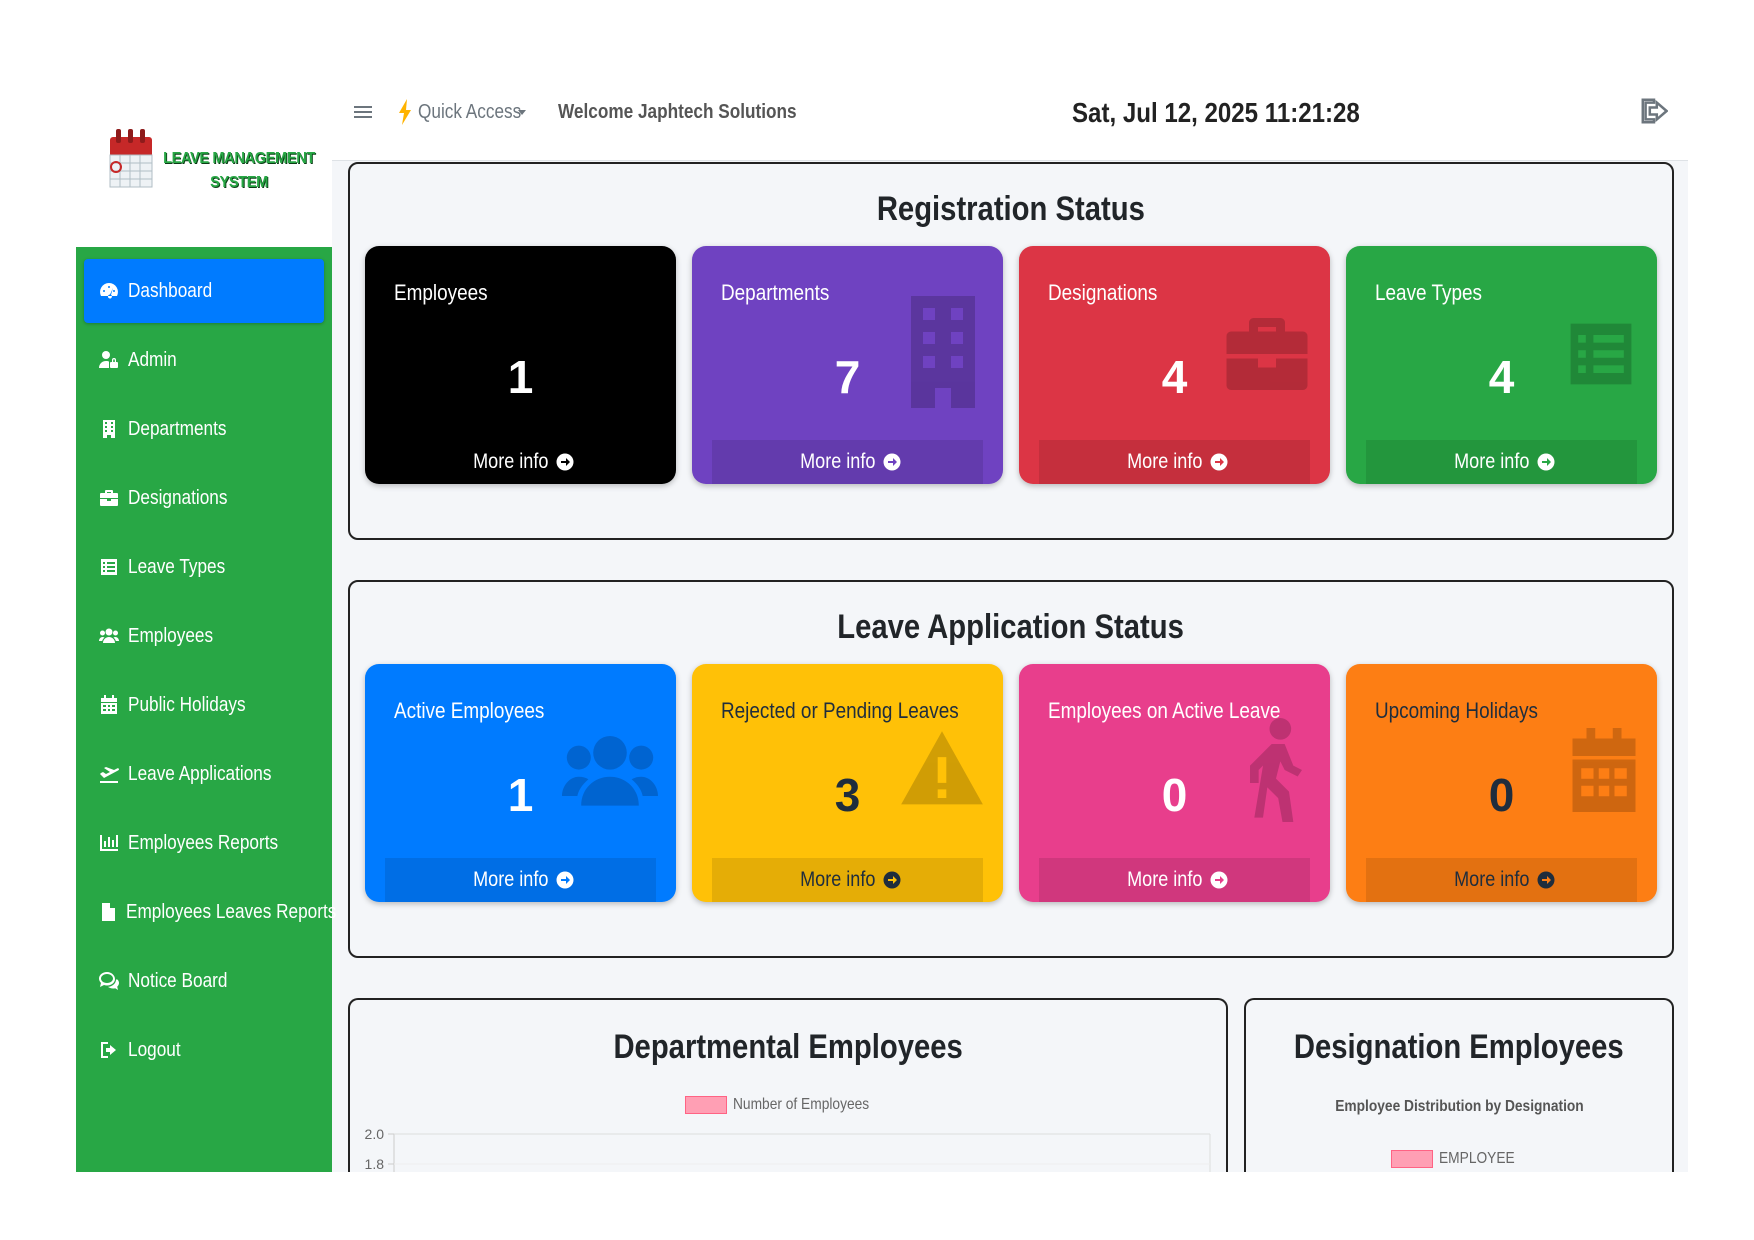  I want to click on calendar-logo-icon, so click(131, 158).